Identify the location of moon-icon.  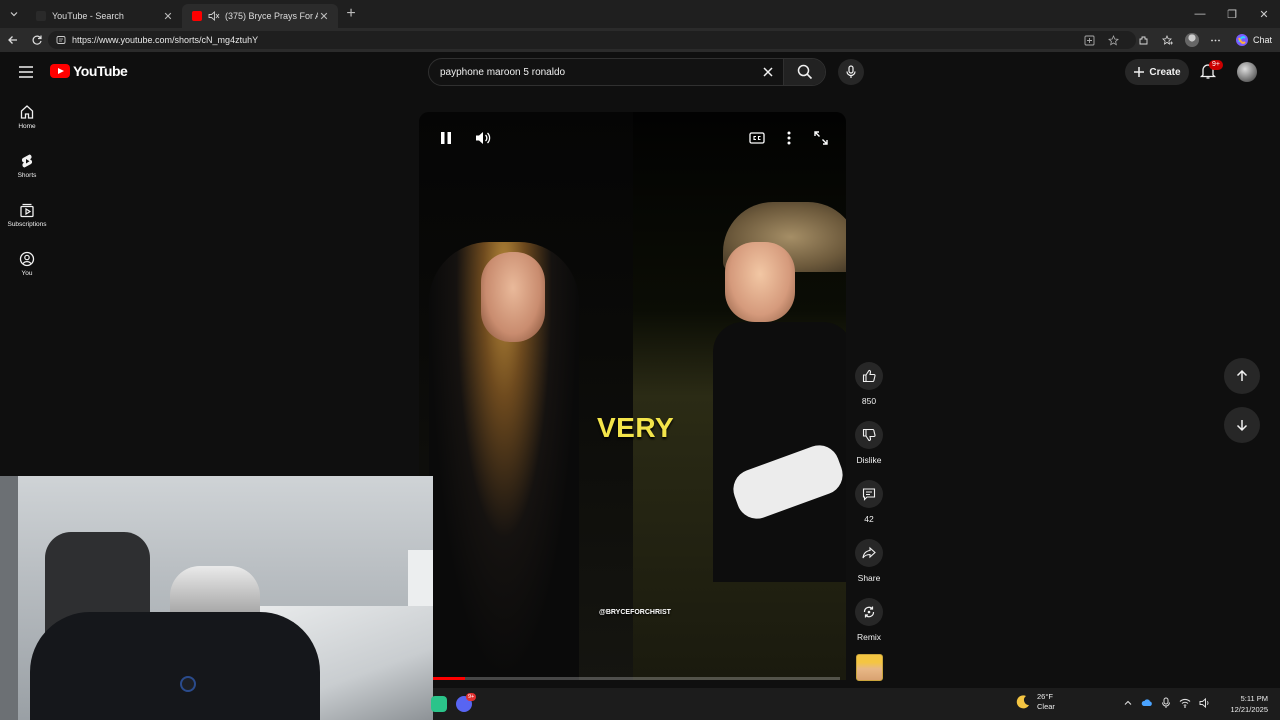
(1022, 702).